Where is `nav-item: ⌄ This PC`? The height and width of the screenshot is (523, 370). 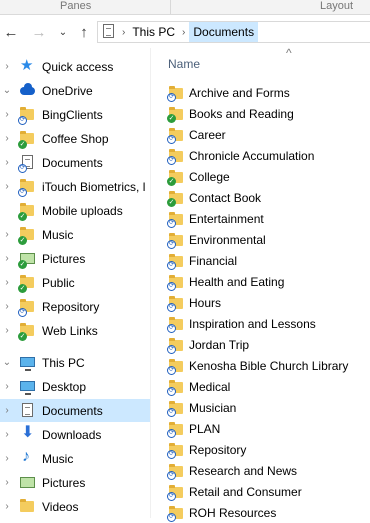
nav-item: ⌄ This PC is located at coordinates (75, 362).